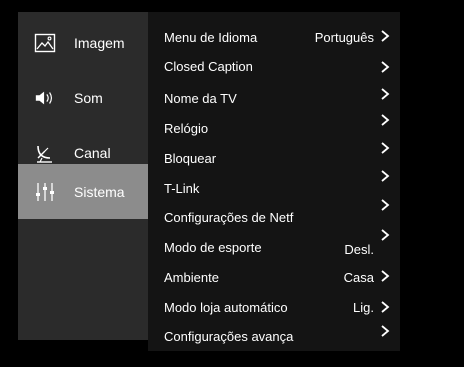 The width and height of the screenshot is (464, 367). Describe the element at coordinates (274, 185) in the screenshot. I see `menu-item-t-link: T-Link` at that location.